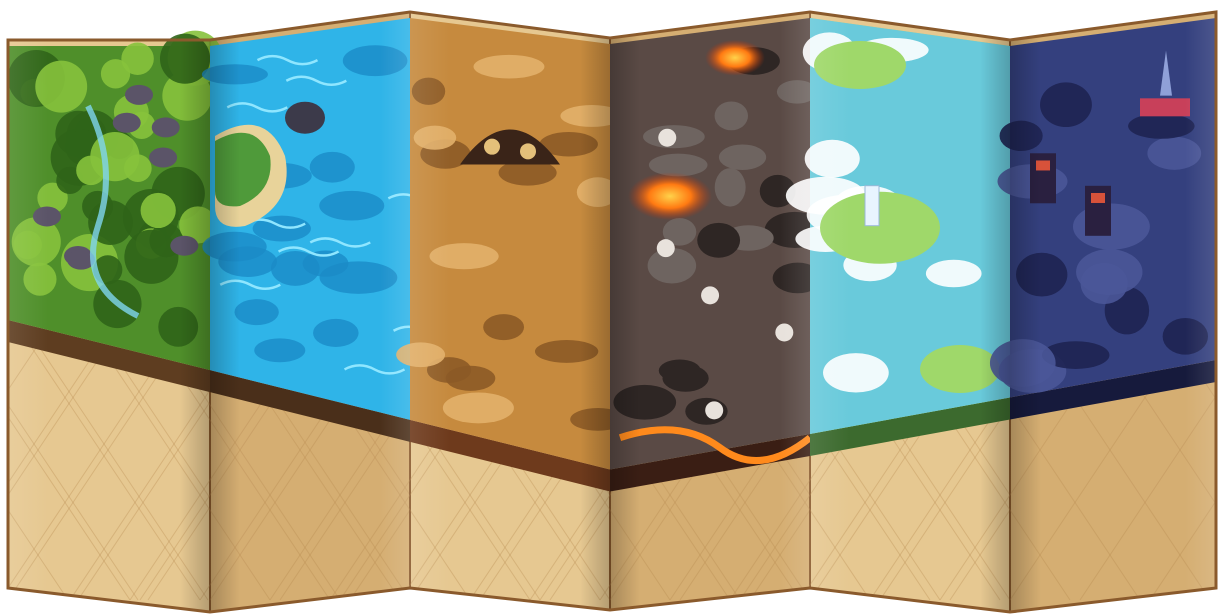  What do you see at coordinates (109, 208) in the screenshot?
I see `region-forest-hit` at bounding box center [109, 208].